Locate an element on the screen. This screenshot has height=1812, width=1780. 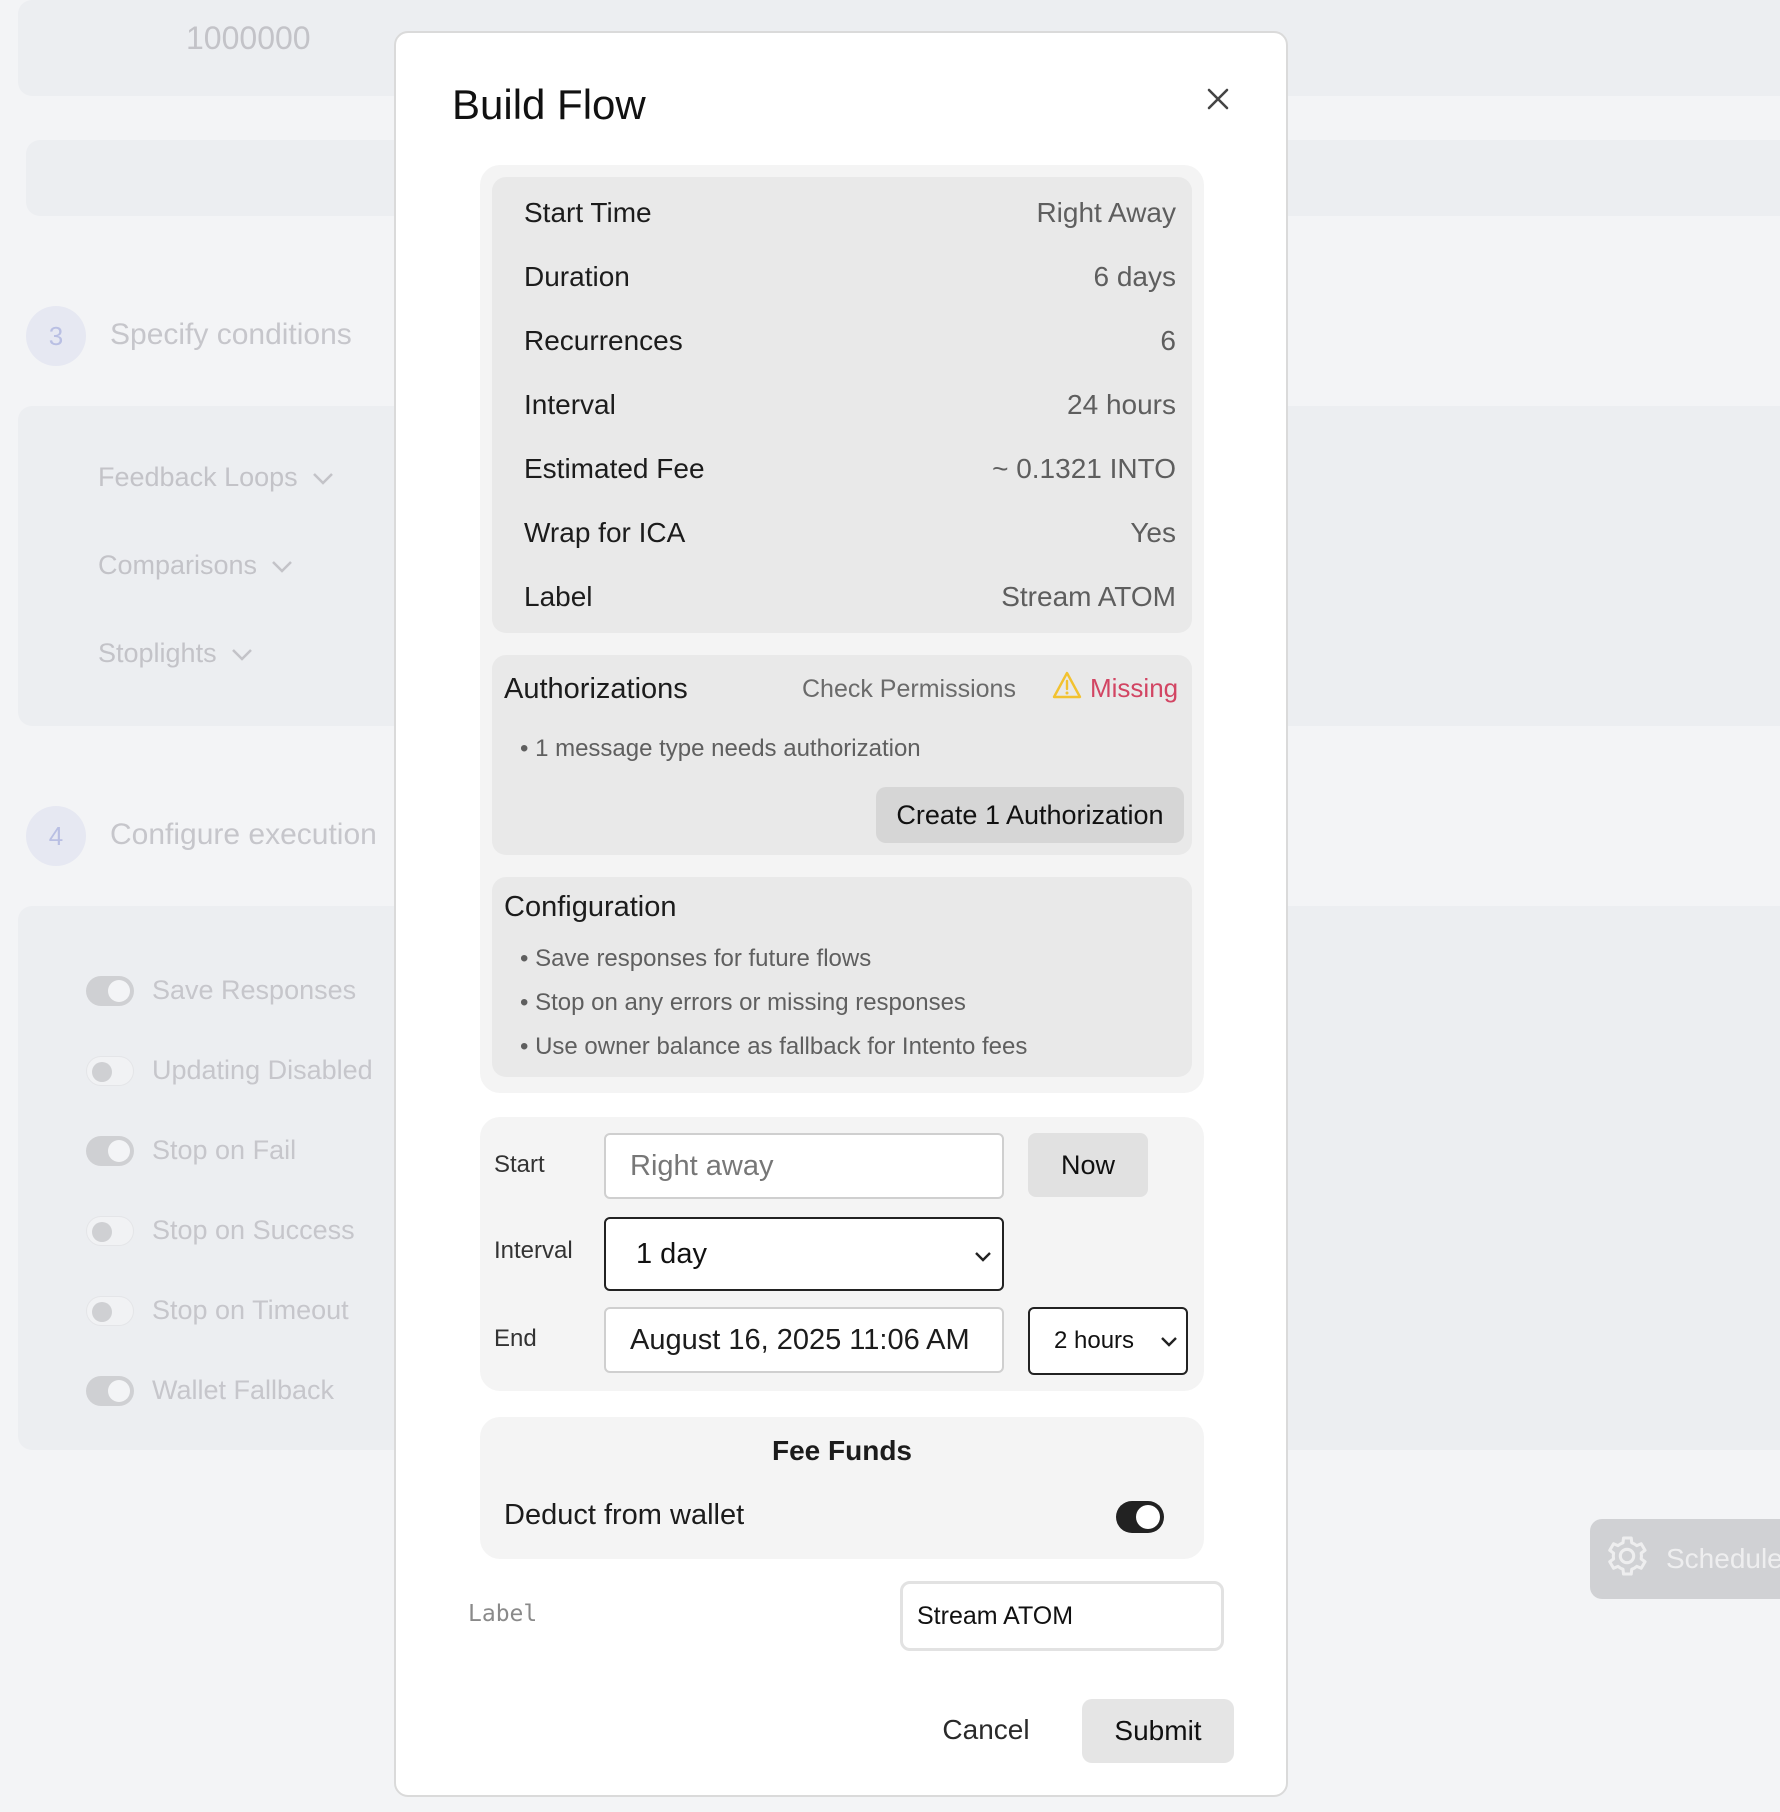
label-input is located at coordinates (1062, 1616).